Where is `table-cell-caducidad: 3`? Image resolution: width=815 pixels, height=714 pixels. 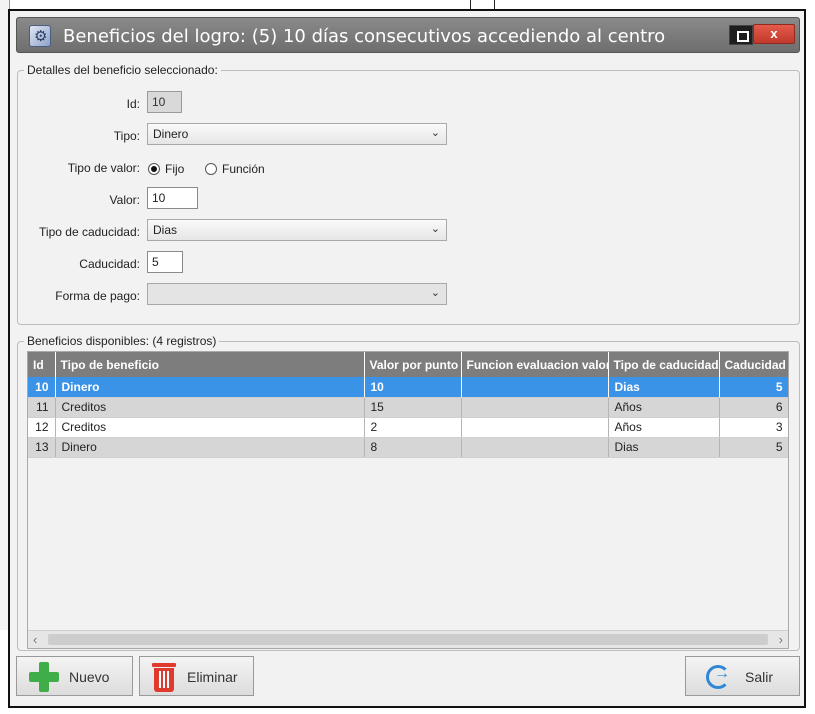 table-cell-caducidad: 3 is located at coordinates (753, 427).